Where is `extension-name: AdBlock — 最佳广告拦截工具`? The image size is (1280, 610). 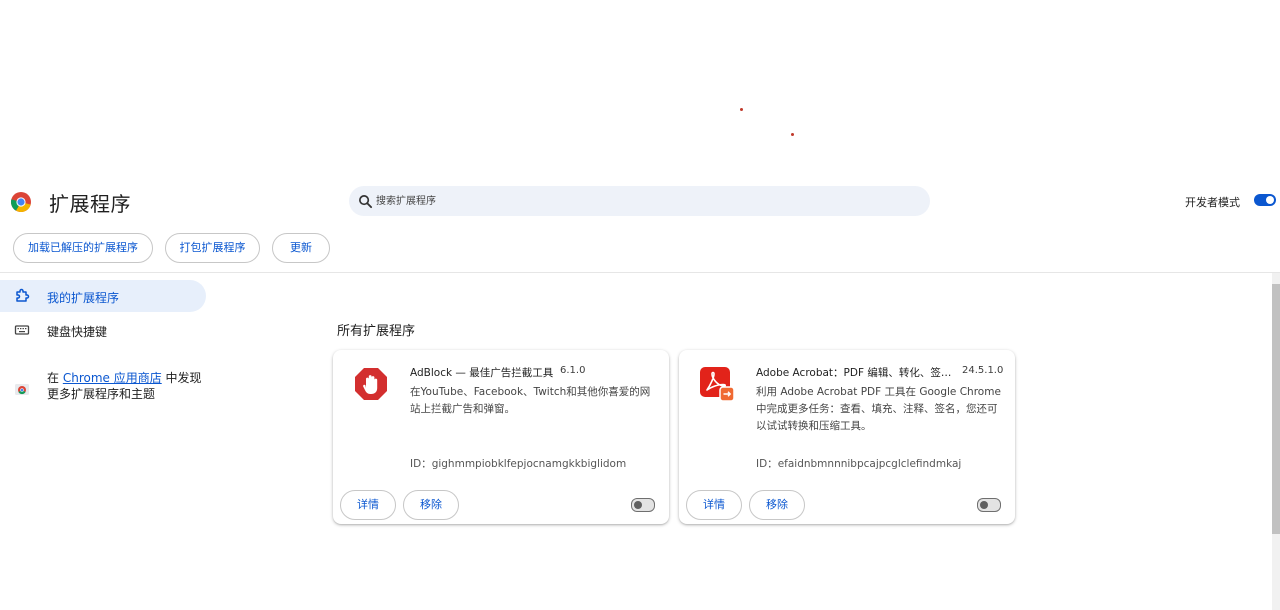
extension-name: AdBlock — 最佳广告拦截工具 is located at coordinates (482, 373).